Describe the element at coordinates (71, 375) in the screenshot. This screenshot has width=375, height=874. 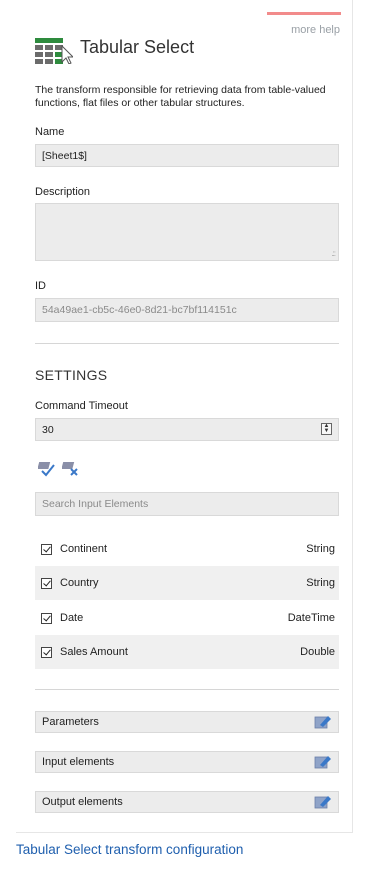
I see `settings-title: SETTINGS` at that location.